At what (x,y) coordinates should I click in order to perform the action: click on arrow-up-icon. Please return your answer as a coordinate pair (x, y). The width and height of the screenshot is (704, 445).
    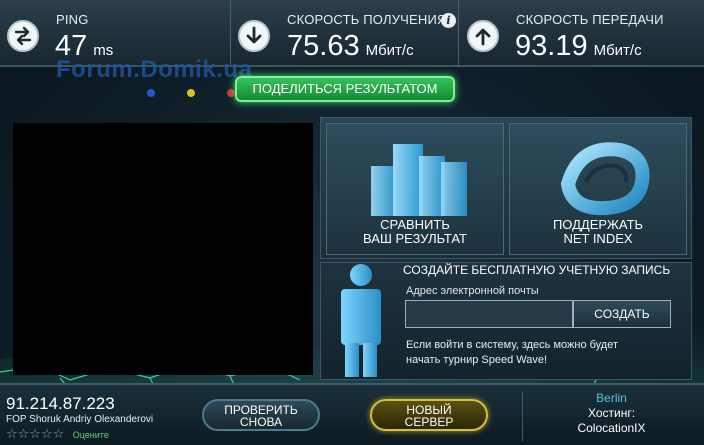
    Looking at the image, I should click on (483, 36).